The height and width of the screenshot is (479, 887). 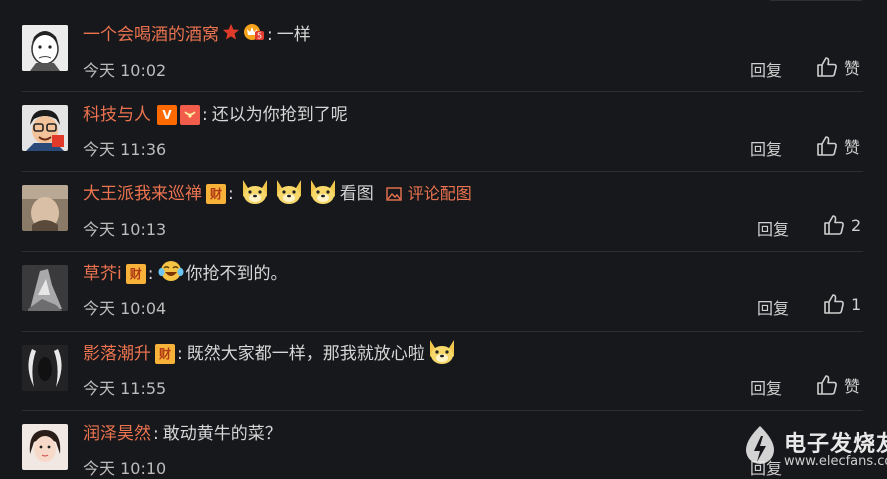 I want to click on comment-line: 润泽昊然 : 敢动黄牛的菜？, so click(x=182, y=434).